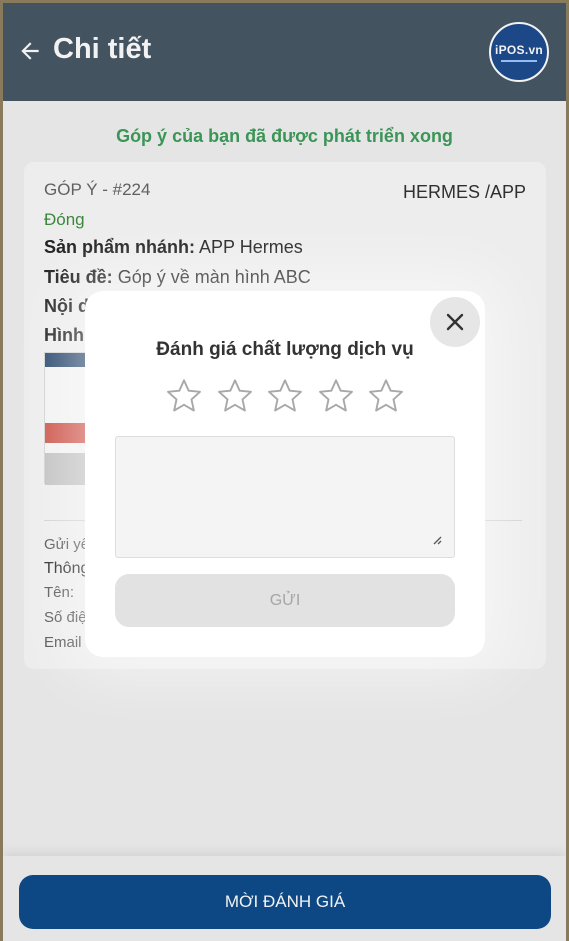  Describe the element at coordinates (285, 349) in the screenshot. I see `dialog-title: Đánh giá chất lượng dịch vụ` at that location.